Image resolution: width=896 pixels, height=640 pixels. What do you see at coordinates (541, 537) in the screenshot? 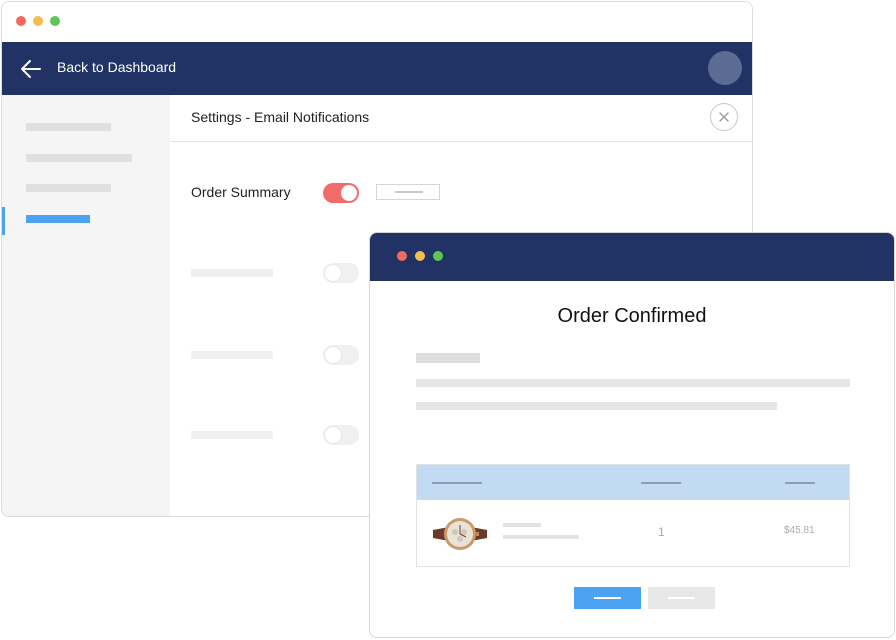
I see `product-detail-placeholder` at bounding box center [541, 537].